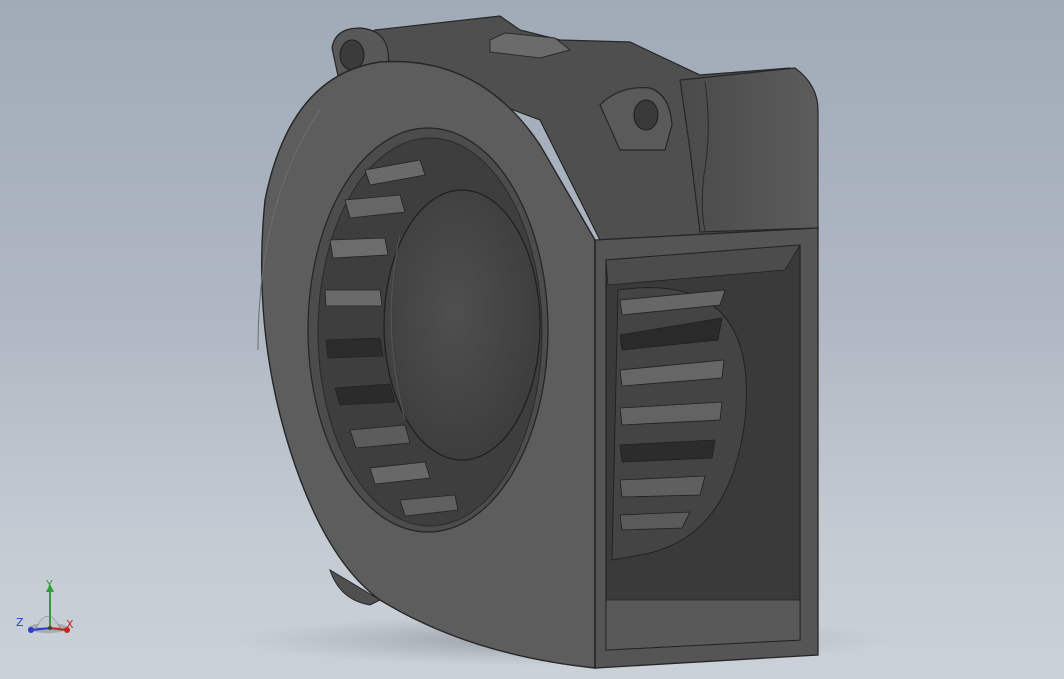 This screenshot has width=1064, height=679. I want to click on z-axis-tip, so click(31, 630).